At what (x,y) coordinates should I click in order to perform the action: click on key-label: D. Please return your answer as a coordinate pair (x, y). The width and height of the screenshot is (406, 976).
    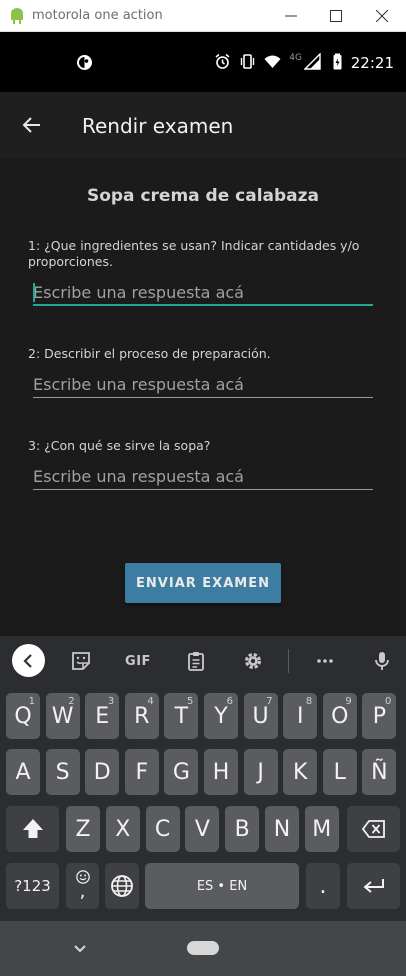
    Looking at the image, I should click on (102, 772).